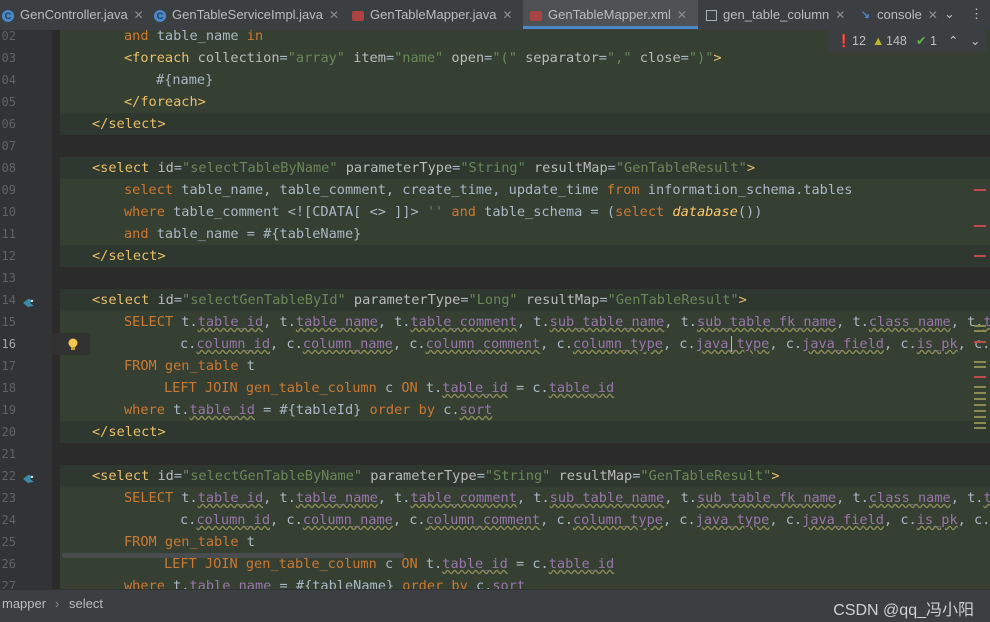 The width and height of the screenshot is (990, 622). I want to click on code-line: 25 FROM gen_table t, so click(495, 542).